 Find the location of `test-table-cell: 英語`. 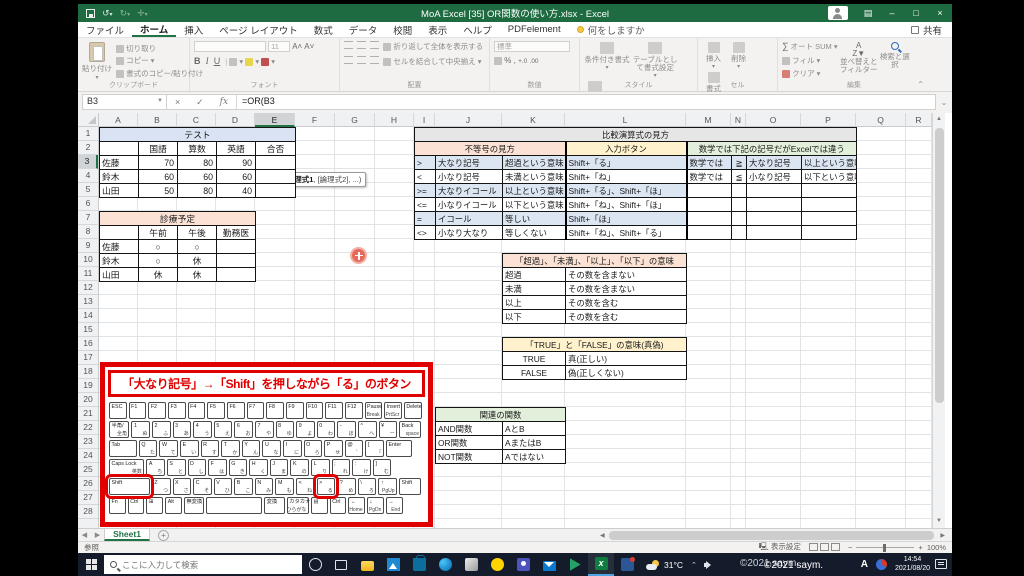

test-table-cell: 英語 is located at coordinates (236, 148).